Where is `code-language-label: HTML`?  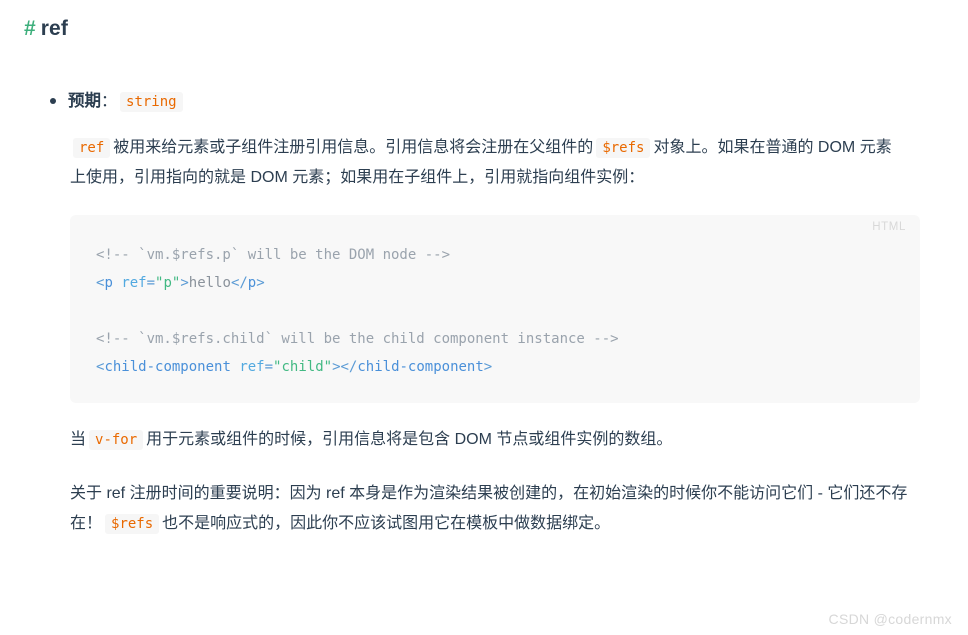
code-language-label: HTML is located at coordinates (889, 227).